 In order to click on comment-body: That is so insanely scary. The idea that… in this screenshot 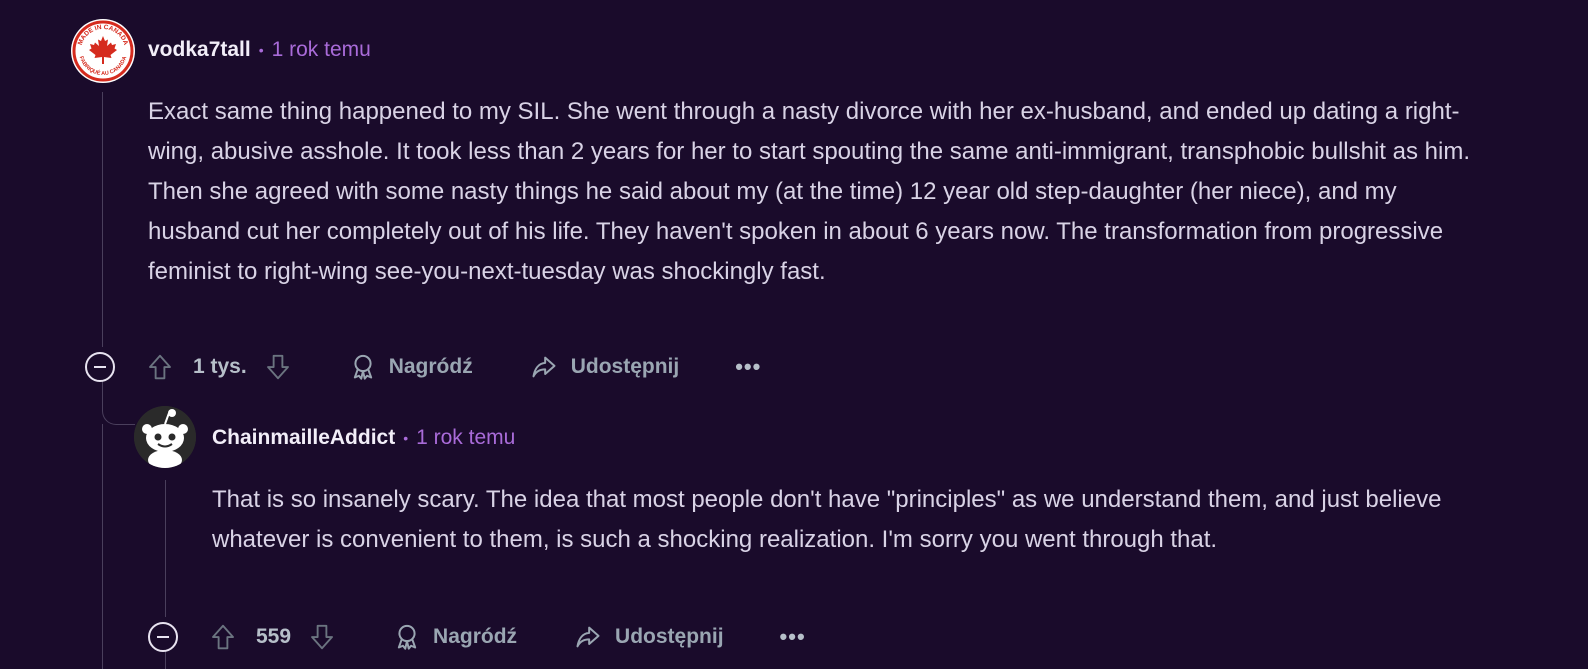, I will do `click(827, 519)`.